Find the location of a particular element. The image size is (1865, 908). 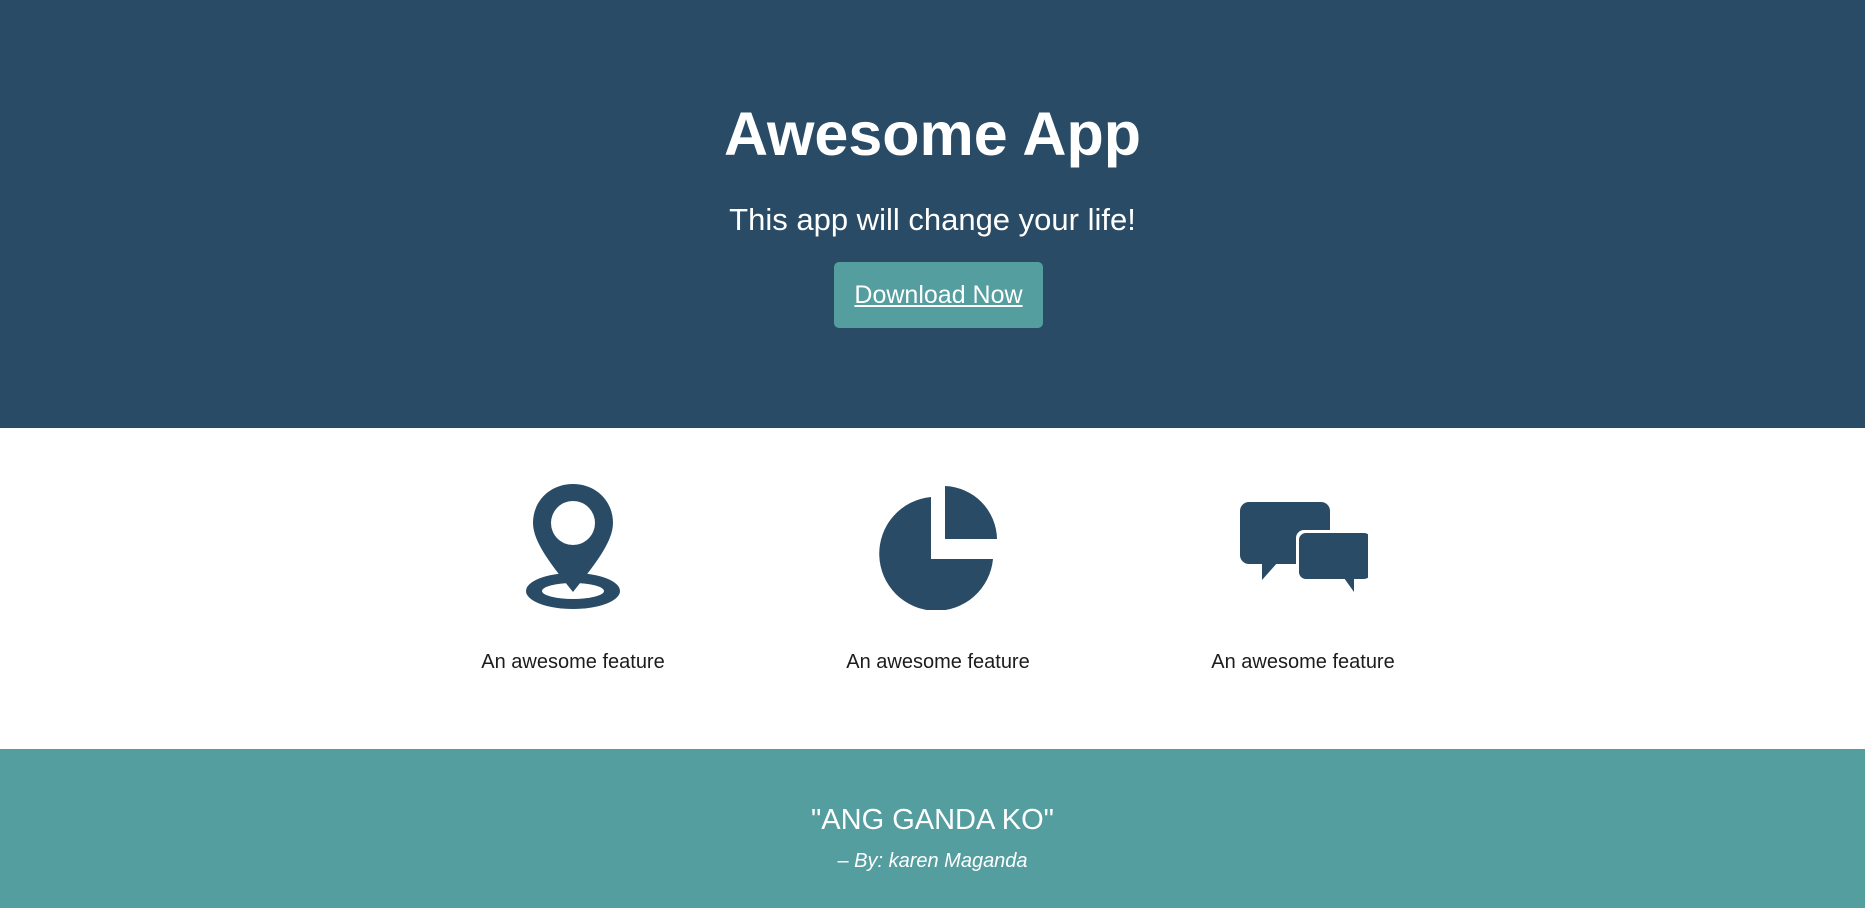

download-now-button: Download Now is located at coordinates (938, 295).